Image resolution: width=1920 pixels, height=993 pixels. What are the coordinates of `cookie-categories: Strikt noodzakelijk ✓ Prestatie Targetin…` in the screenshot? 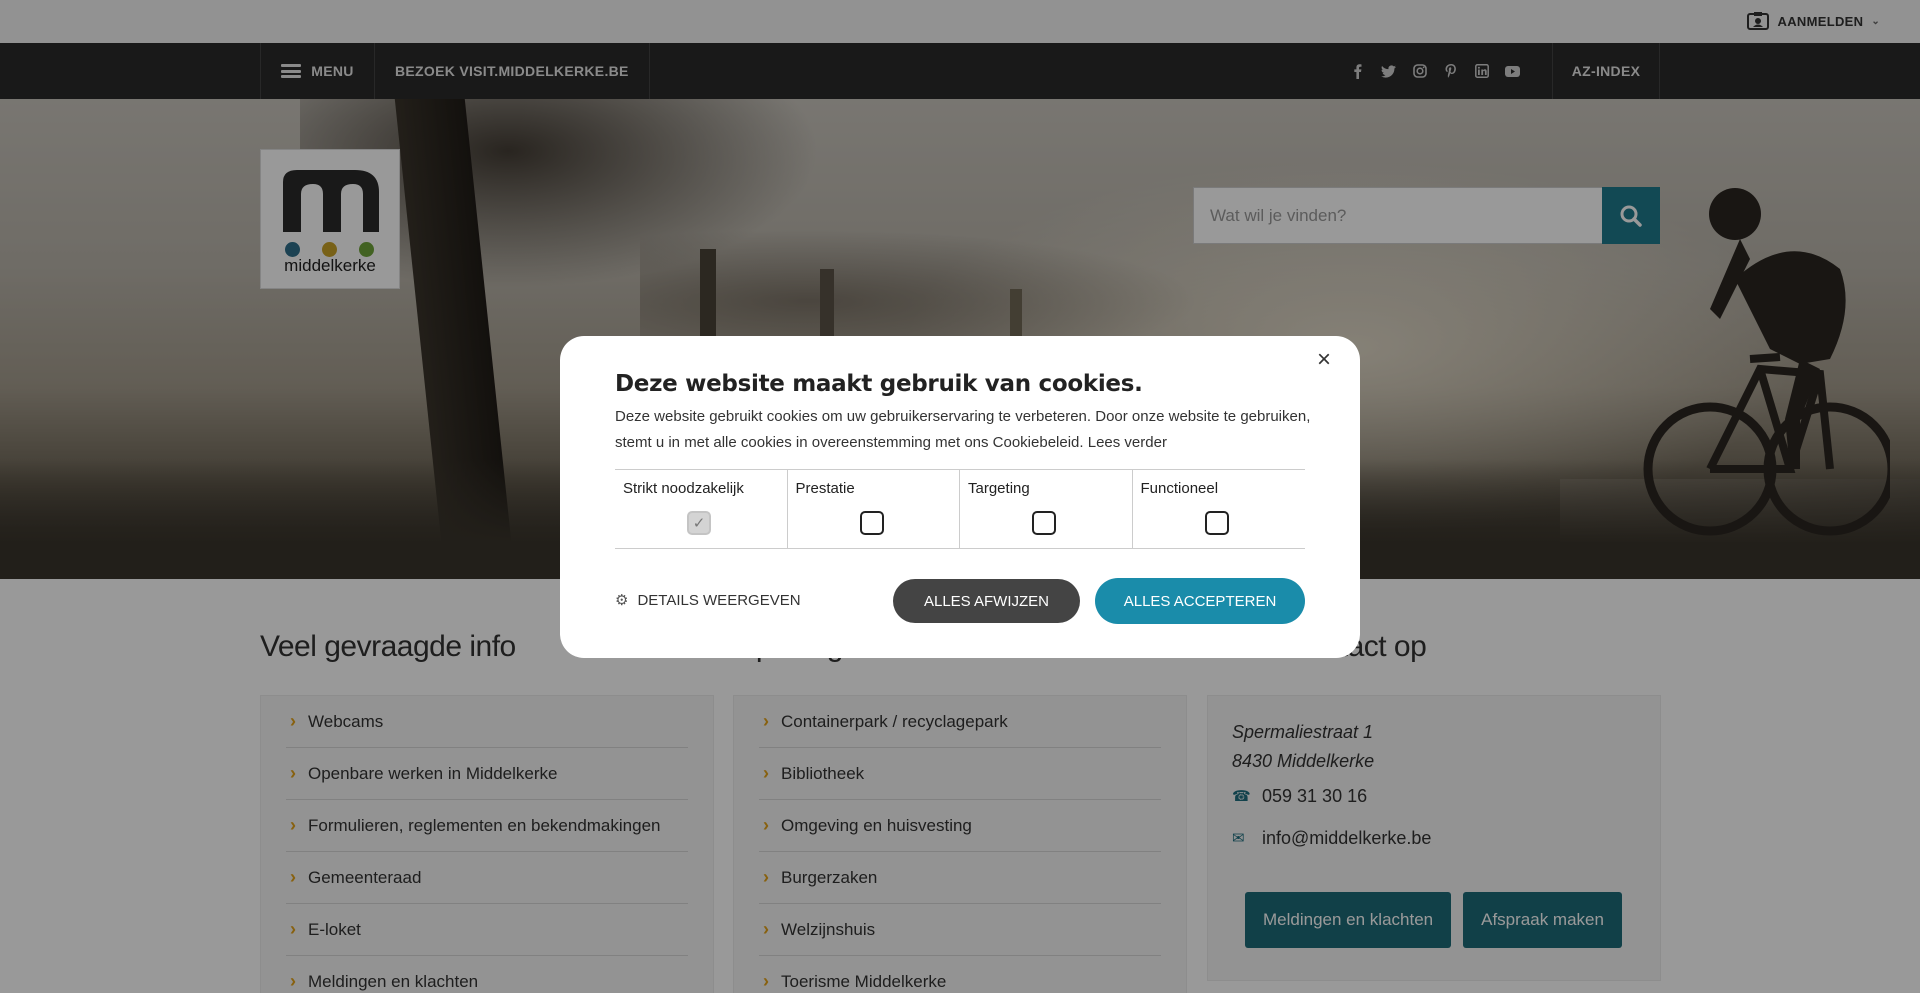 It's located at (960, 509).